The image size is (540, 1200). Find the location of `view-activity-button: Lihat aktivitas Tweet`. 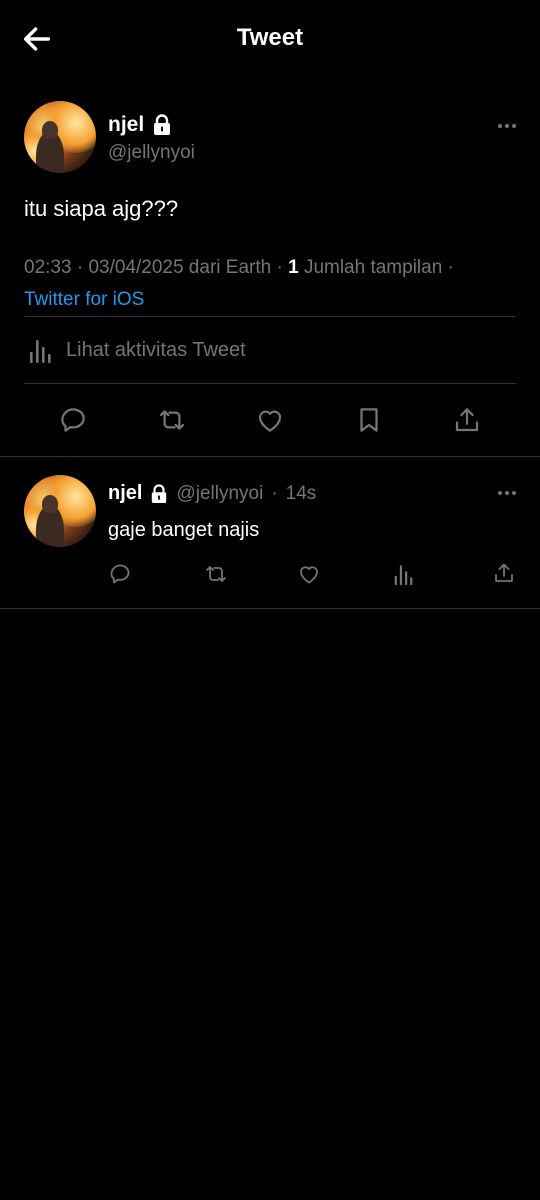

view-activity-button: Lihat aktivitas Tweet is located at coordinates (137, 350).